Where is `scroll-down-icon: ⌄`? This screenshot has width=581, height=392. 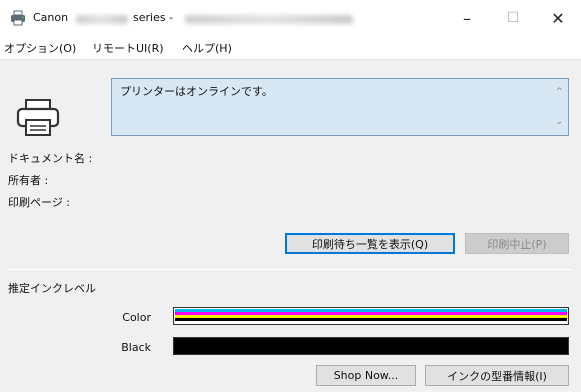 scroll-down-icon: ⌄ is located at coordinates (559, 122).